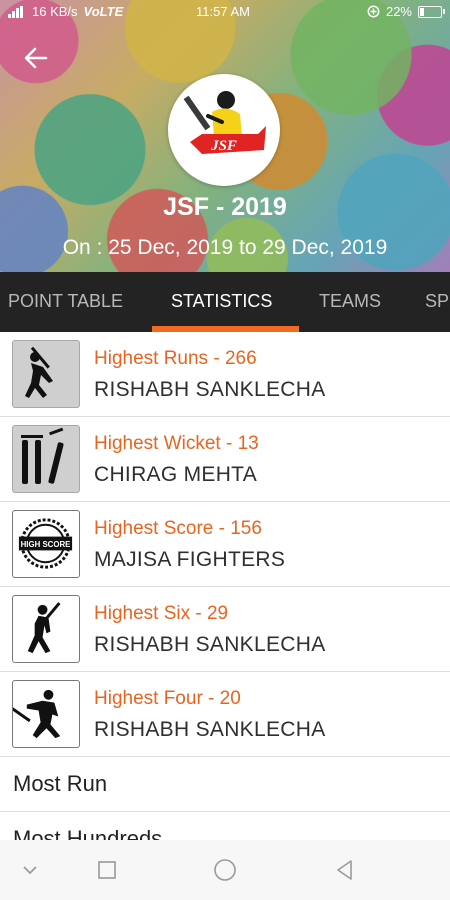 The image size is (450, 900). Describe the element at coordinates (224, 130) in the screenshot. I see `tournament-logo: JSF` at that location.